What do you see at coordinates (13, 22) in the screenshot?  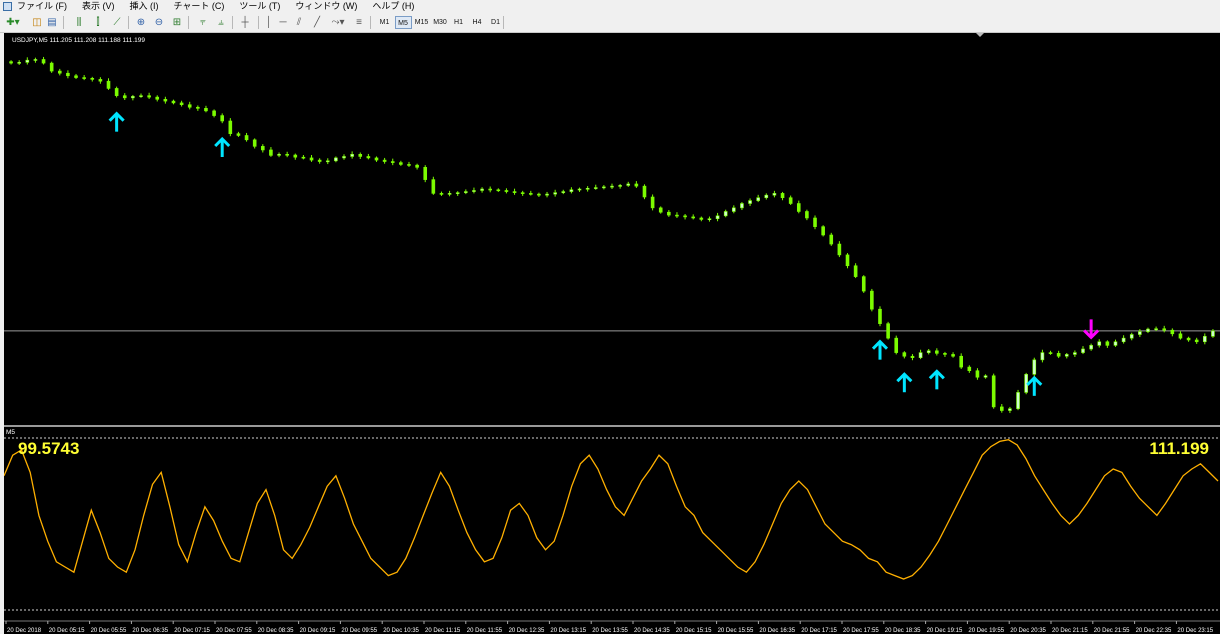 I see `new-chart-icon: ✚▾` at bounding box center [13, 22].